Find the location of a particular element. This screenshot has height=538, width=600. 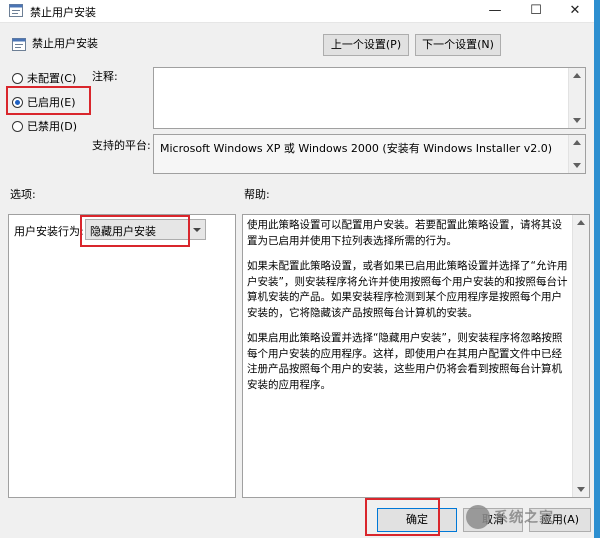

radio-disabled: 已禁用(D) is located at coordinates (44, 126).